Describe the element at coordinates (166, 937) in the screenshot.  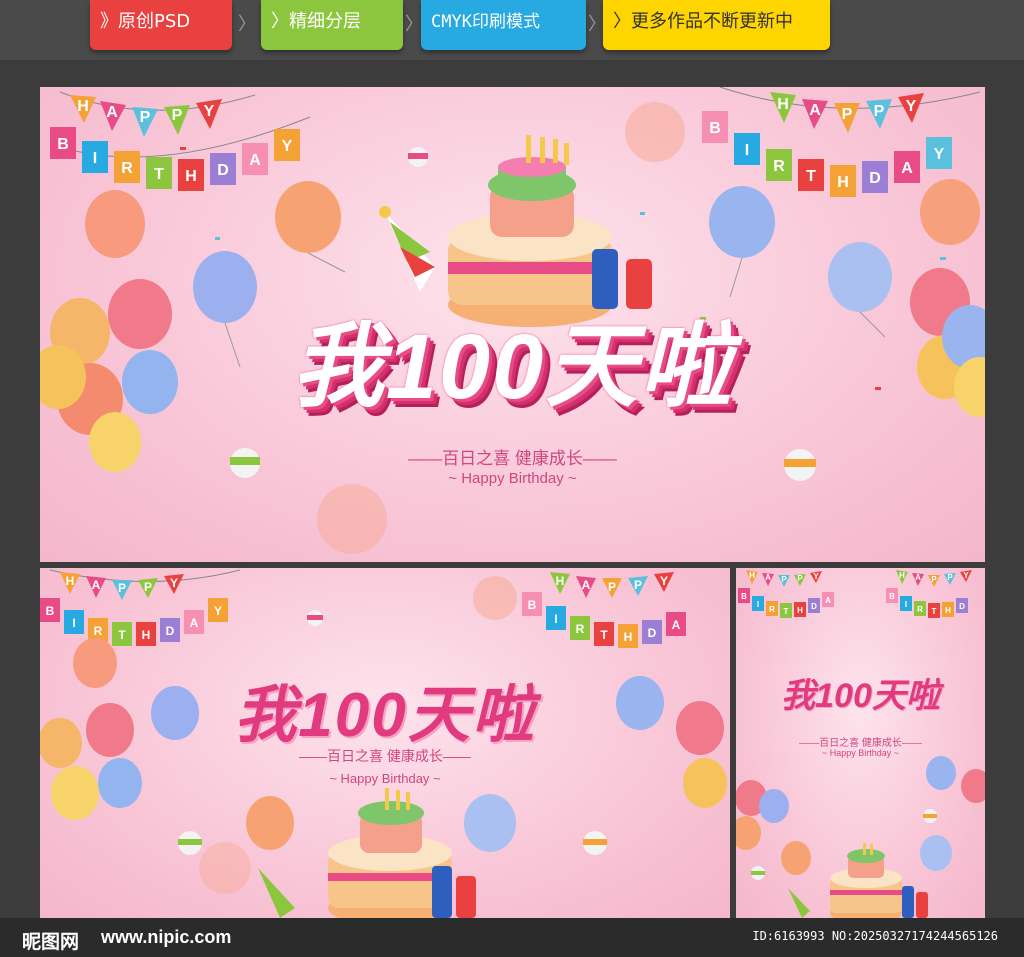
I see `site-url-link: www.nipic.com` at that location.